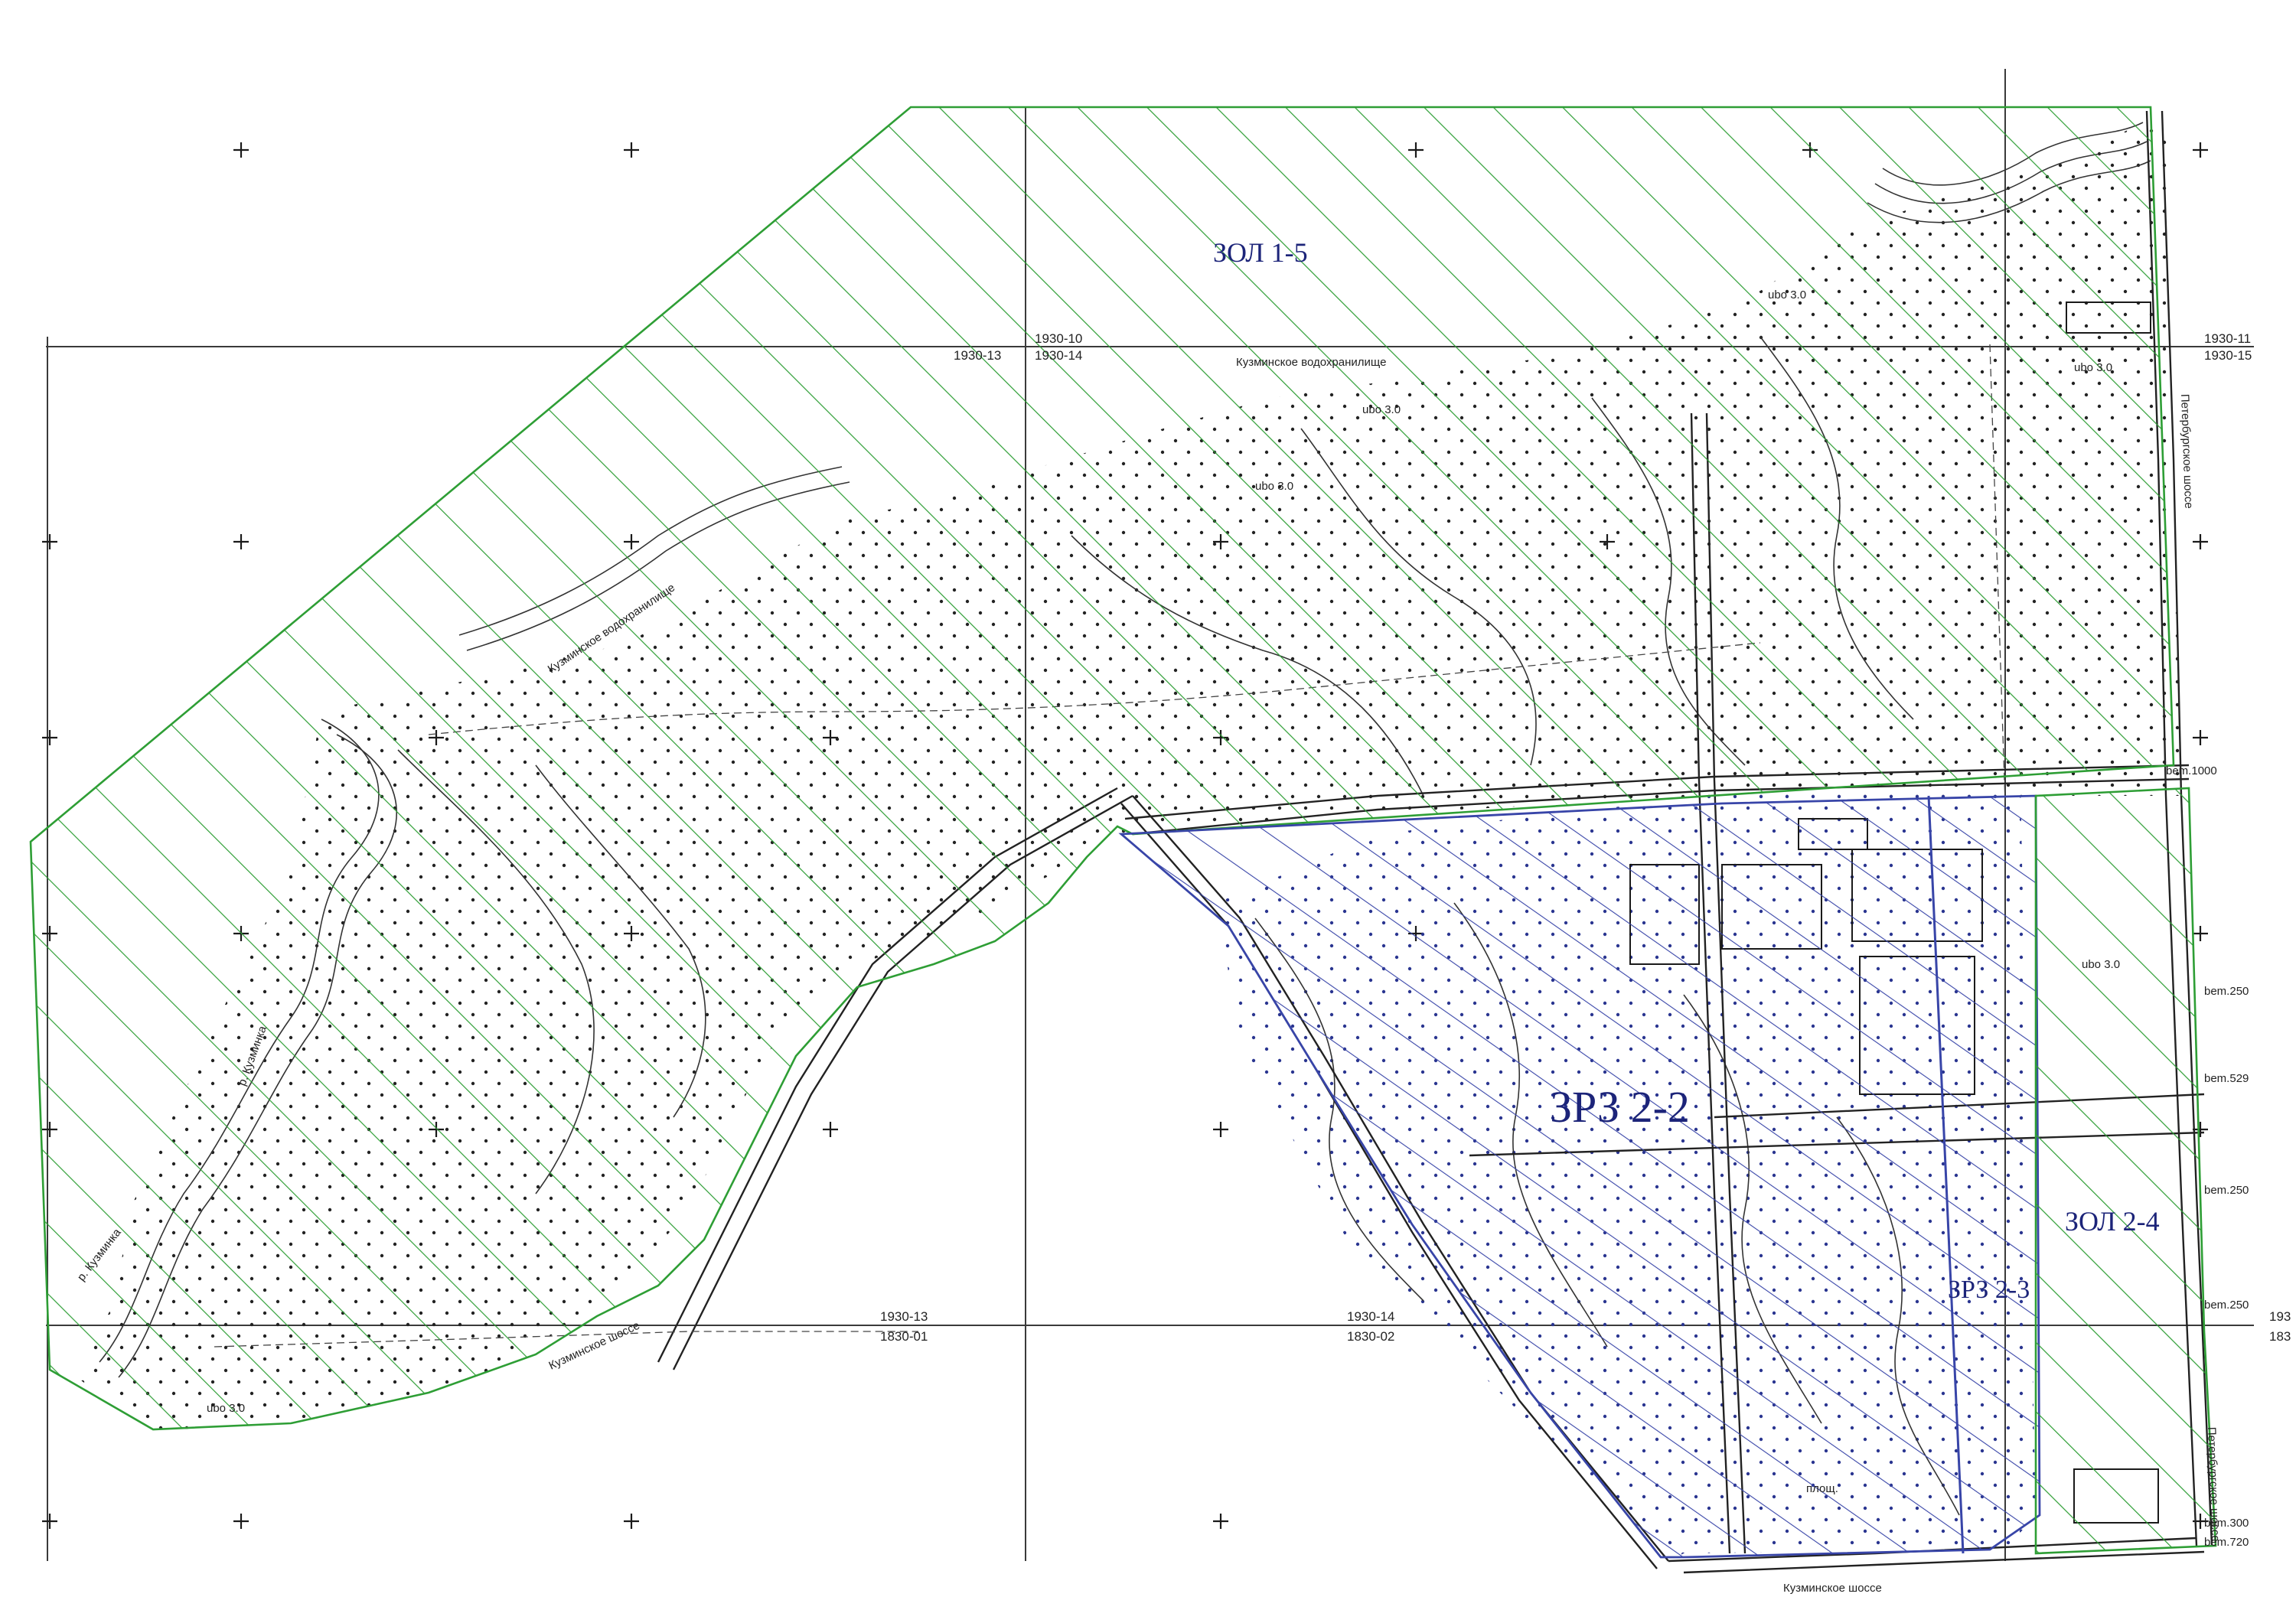 The height and width of the screenshot is (1623, 2296). I want to click on sheet-label: 1830-02, so click(1370, 1336).